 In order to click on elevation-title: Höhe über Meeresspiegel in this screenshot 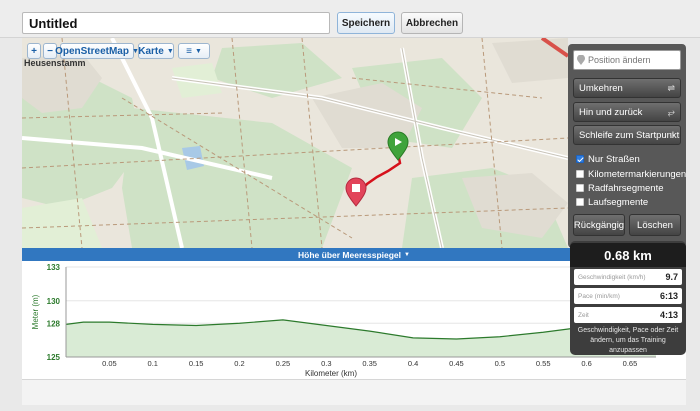, I will do `click(350, 254)`.